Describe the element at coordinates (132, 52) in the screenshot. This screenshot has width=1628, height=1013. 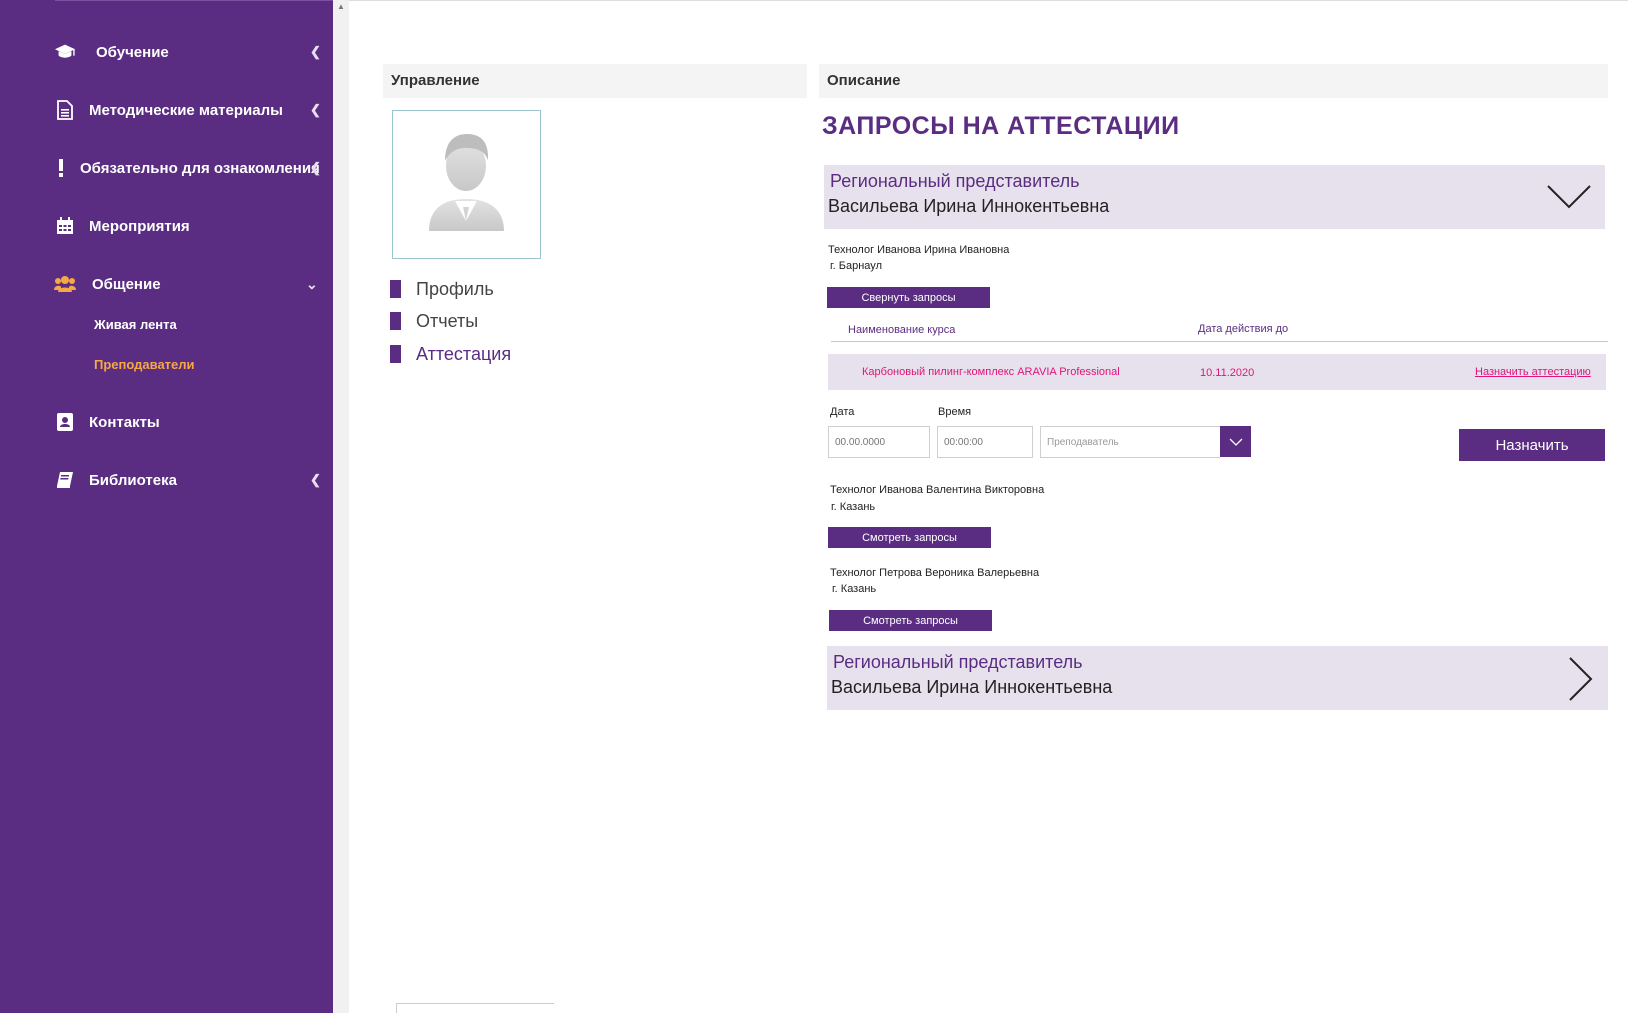
I see `sidebar-item-label: Обучение` at that location.